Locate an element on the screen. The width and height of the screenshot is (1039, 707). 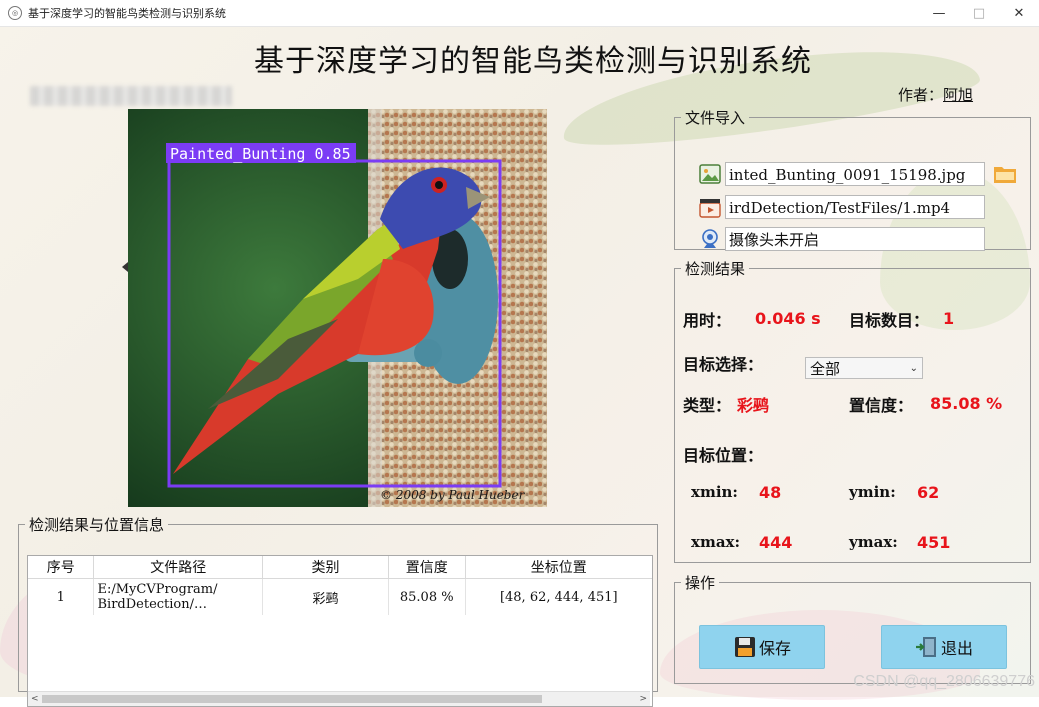
detection-results-legend: 检测结果 is located at coordinates (715, 269).